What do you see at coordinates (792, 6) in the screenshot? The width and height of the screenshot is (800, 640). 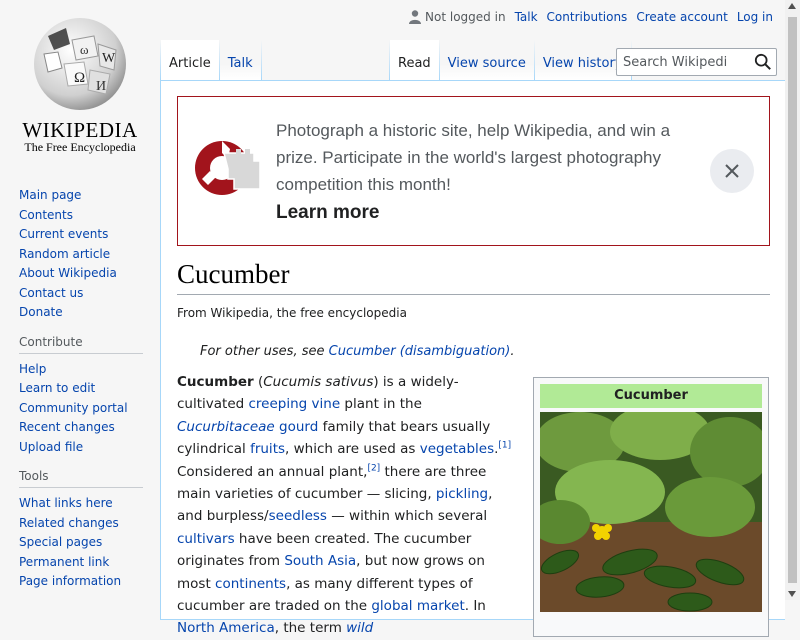 I see `scroll-up-arrow-icon` at bounding box center [792, 6].